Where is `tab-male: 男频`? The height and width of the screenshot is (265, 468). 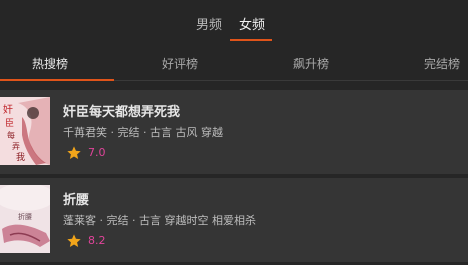
tab-male: 男频 is located at coordinates (209, 23).